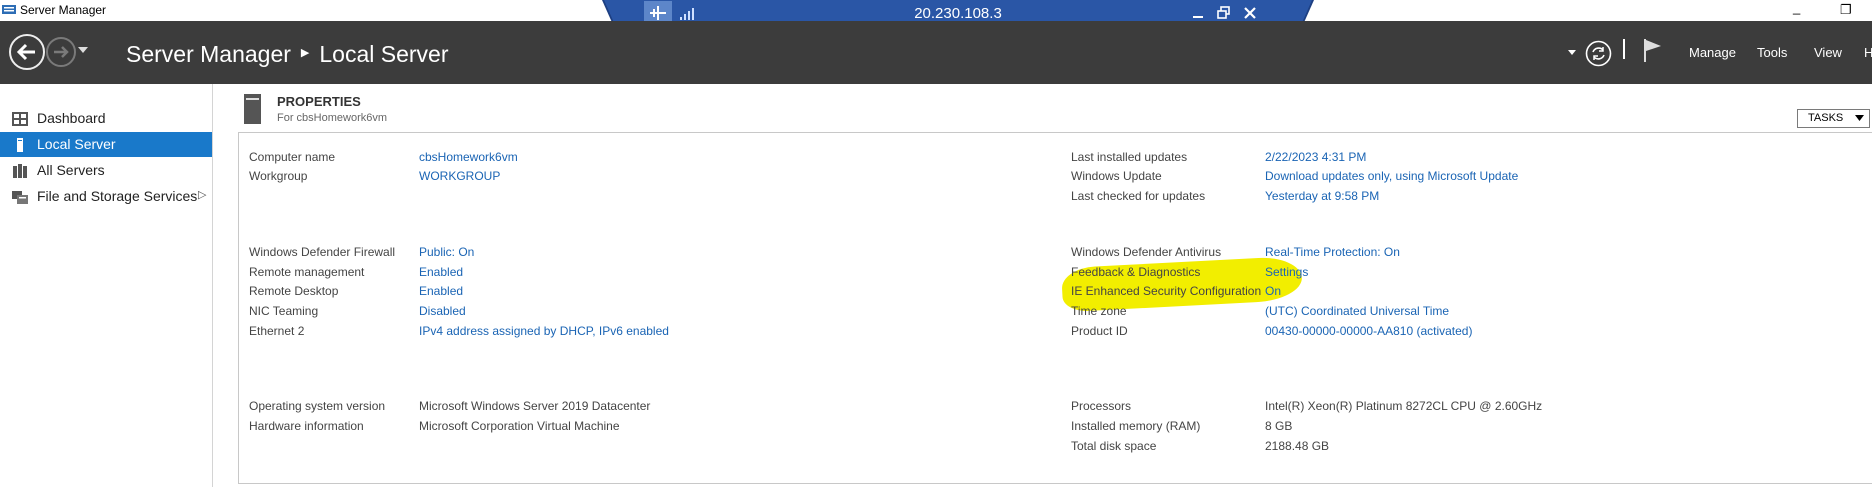  What do you see at coordinates (278, 176) in the screenshot?
I see `prop-key: Workgroup` at bounding box center [278, 176].